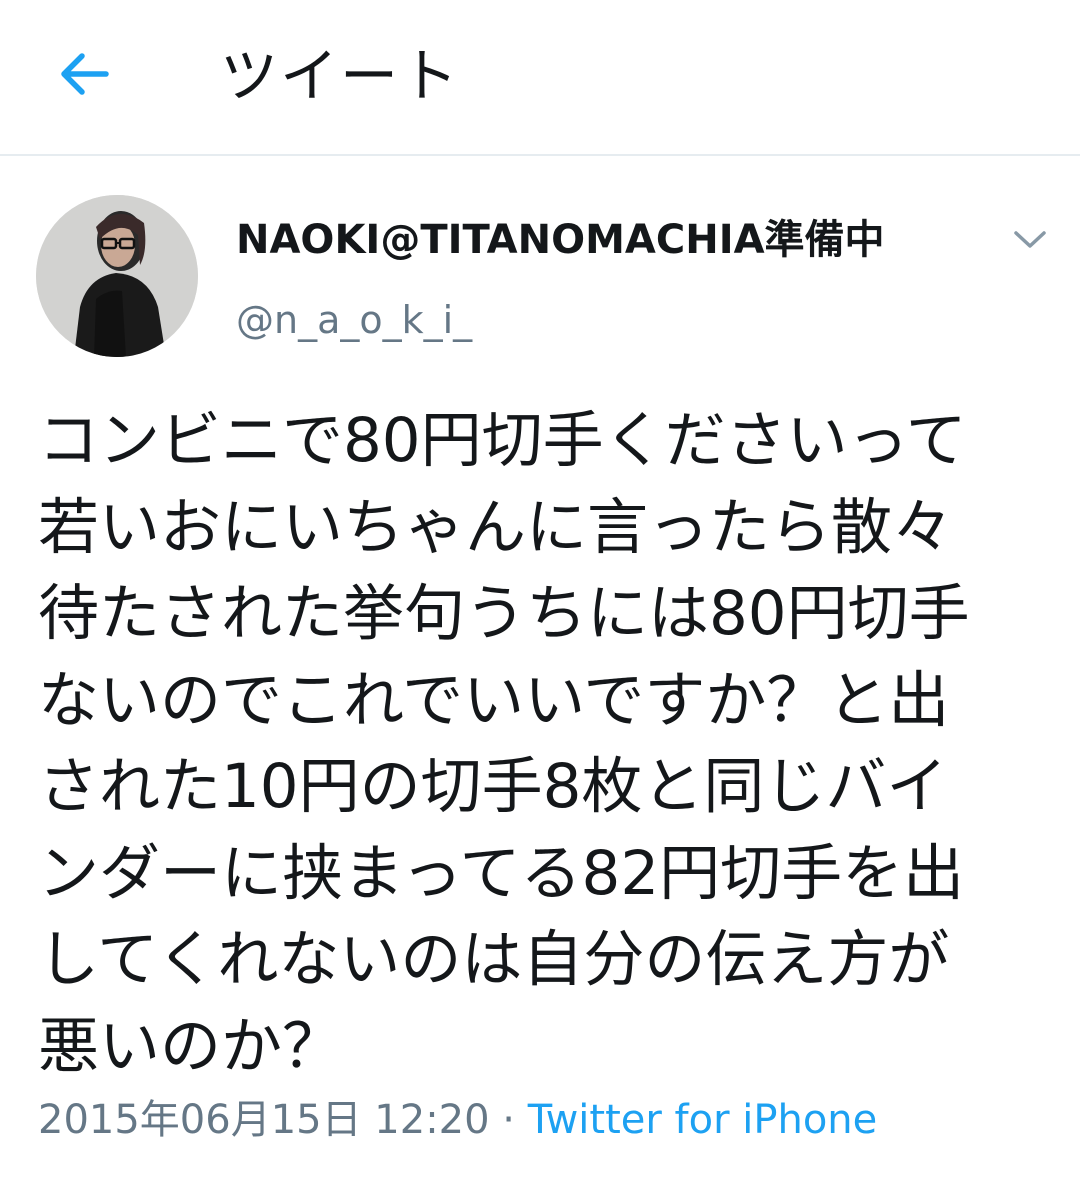 The height and width of the screenshot is (1182, 1080). Describe the element at coordinates (496, 527) in the screenshot. I see `tweet-text-line: 若いおにいちゃんに言ったら散々` at that location.